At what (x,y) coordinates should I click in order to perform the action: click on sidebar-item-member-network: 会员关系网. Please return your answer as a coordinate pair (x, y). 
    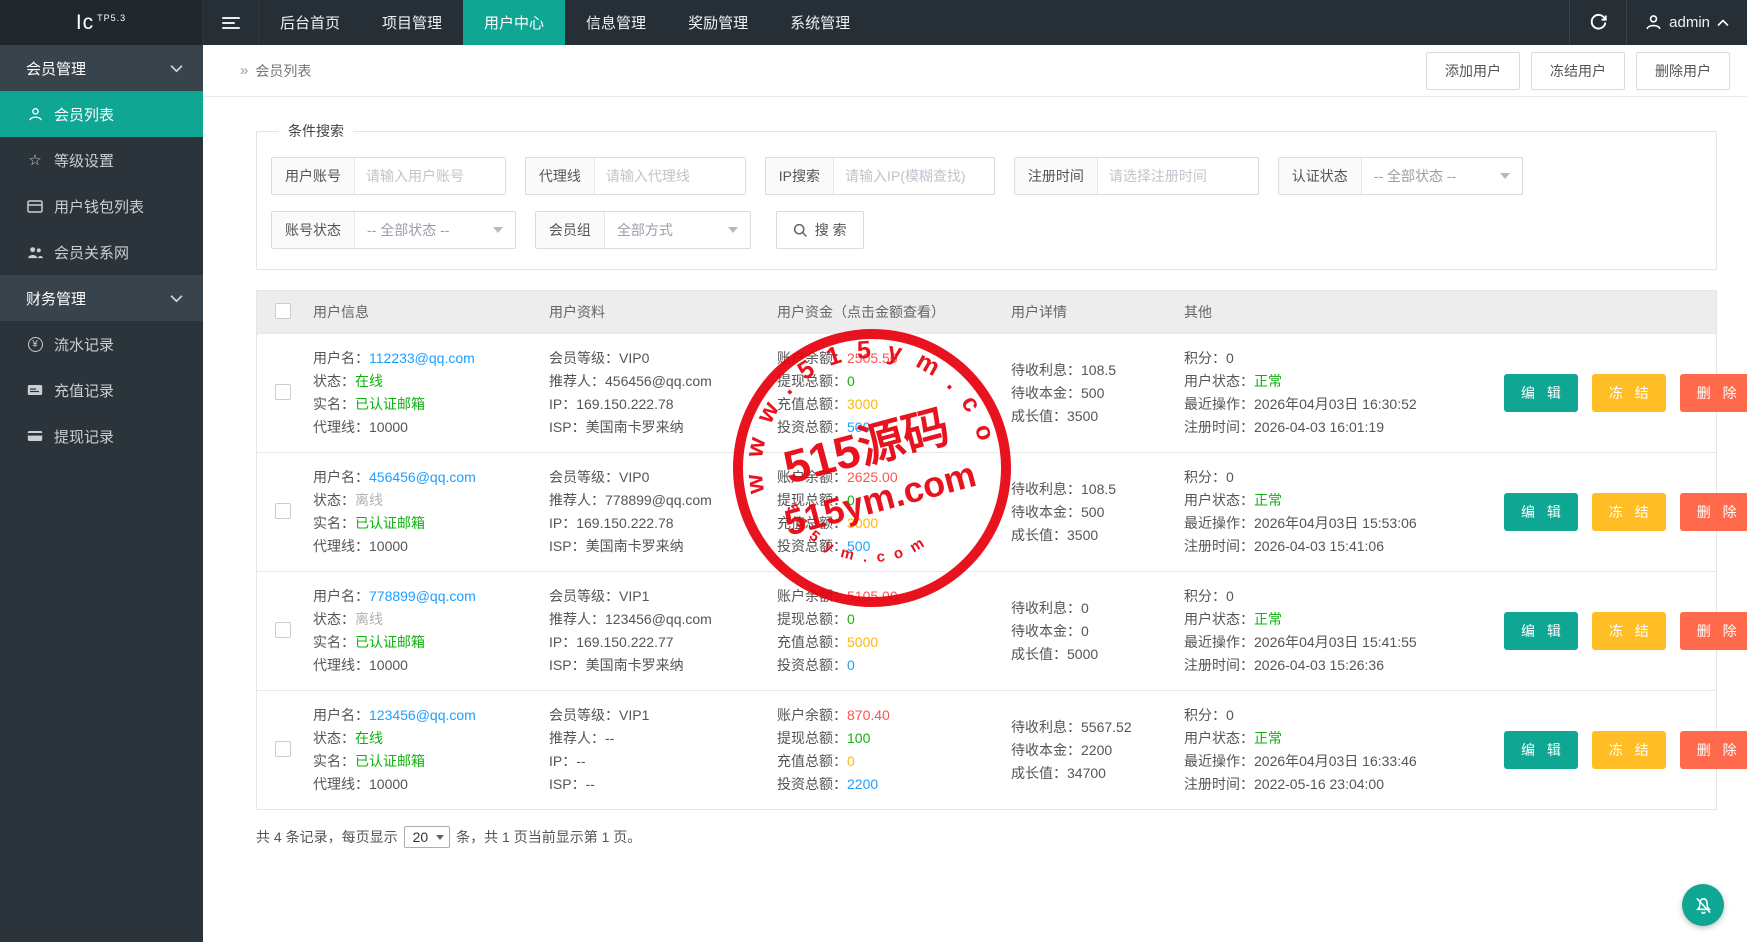
    Looking at the image, I should click on (101, 252).